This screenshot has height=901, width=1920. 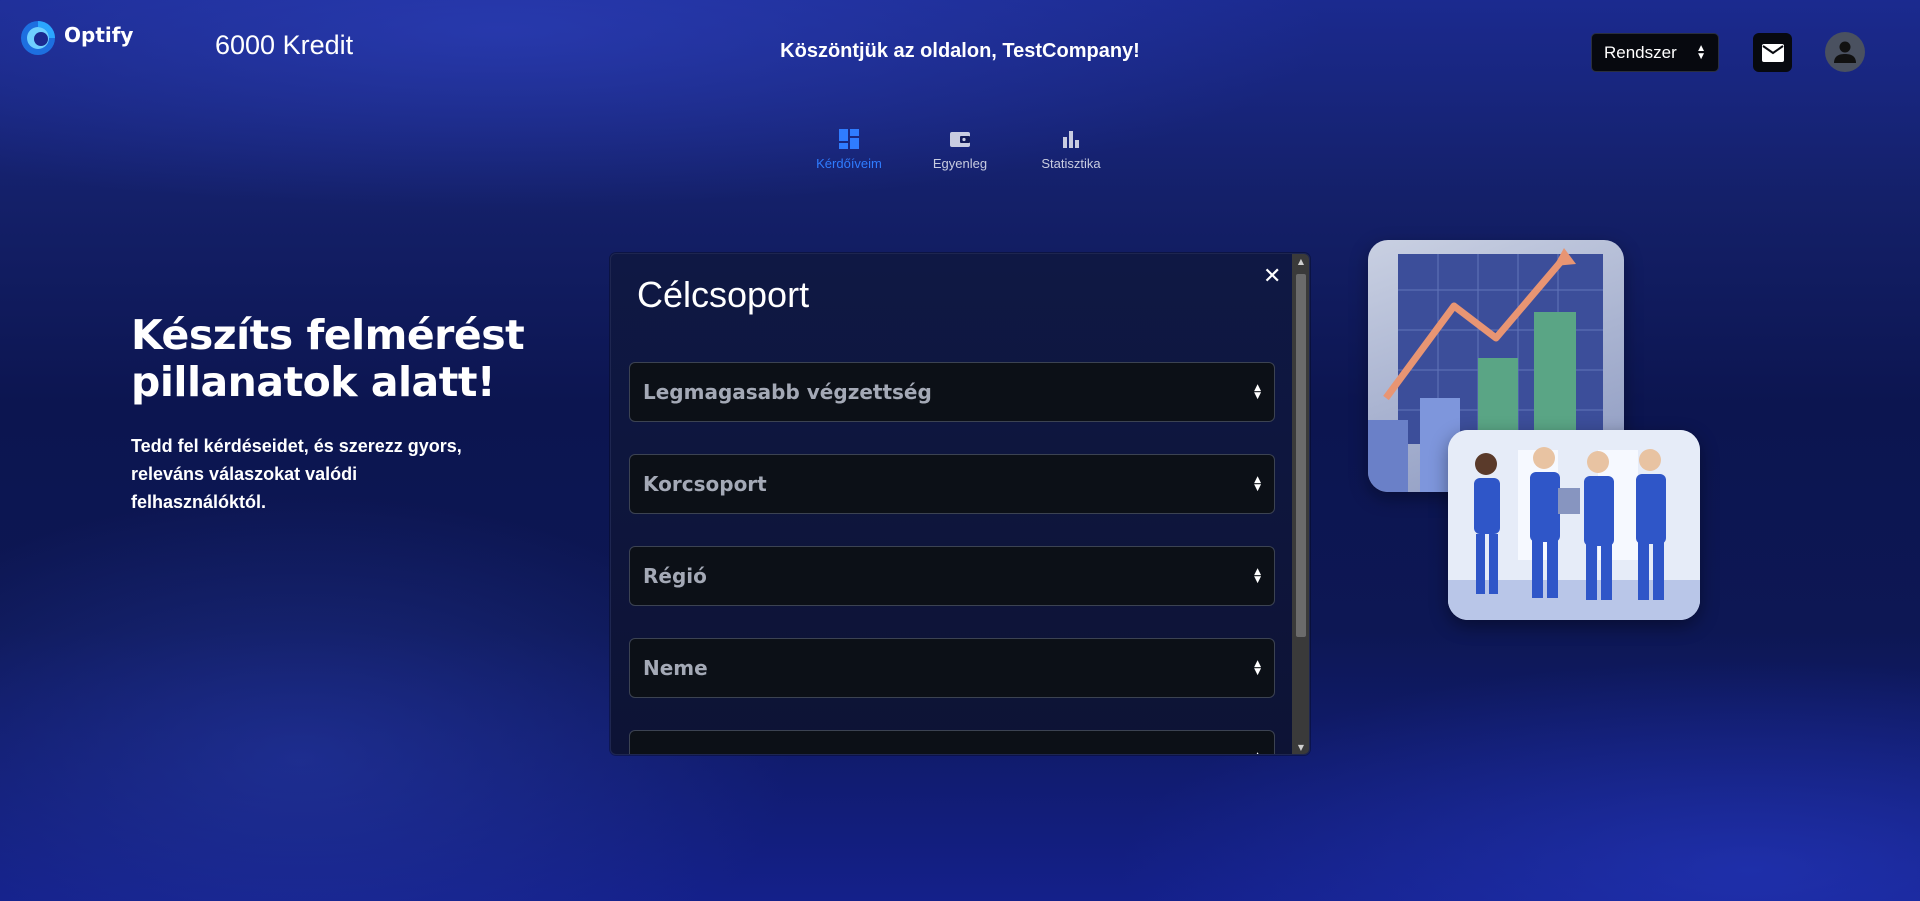 What do you see at coordinates (723, 294) in the screenshot?
I see `modal-title: Célcsoport` at bounding box center [723, 294].